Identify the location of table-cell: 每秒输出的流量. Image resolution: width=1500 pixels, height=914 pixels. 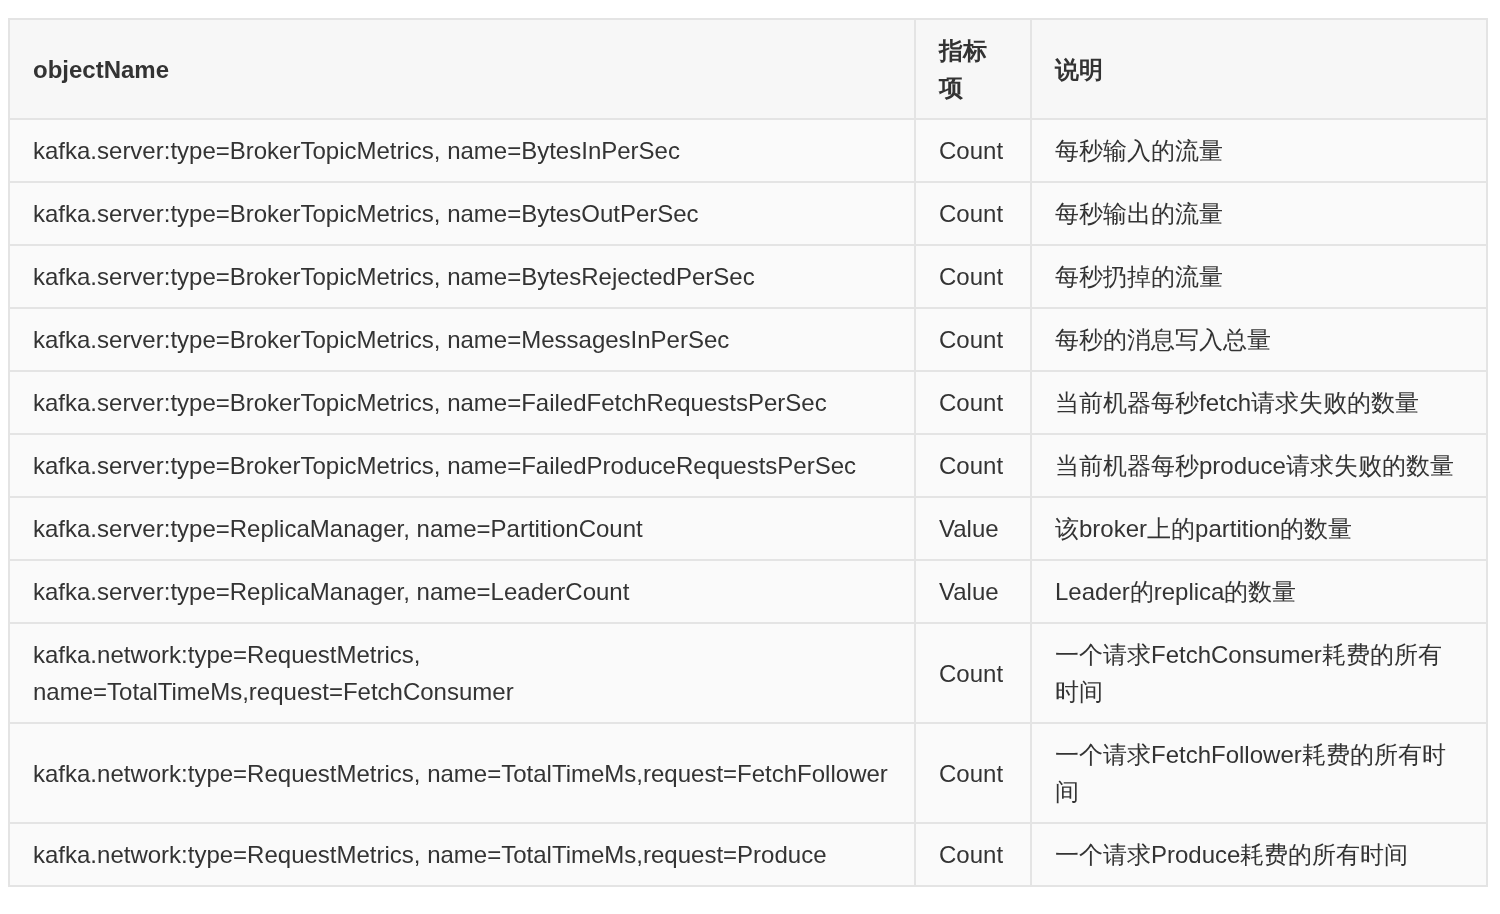
(1259, 213).